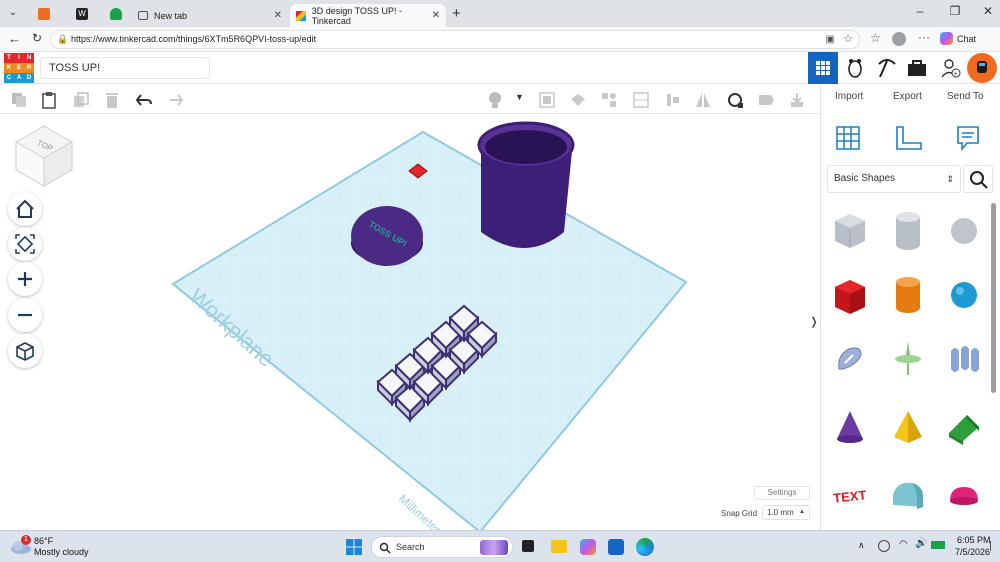 This screenshot has width=1000, height=562. I want to click on pickaxe-icon, so click(887, 68).